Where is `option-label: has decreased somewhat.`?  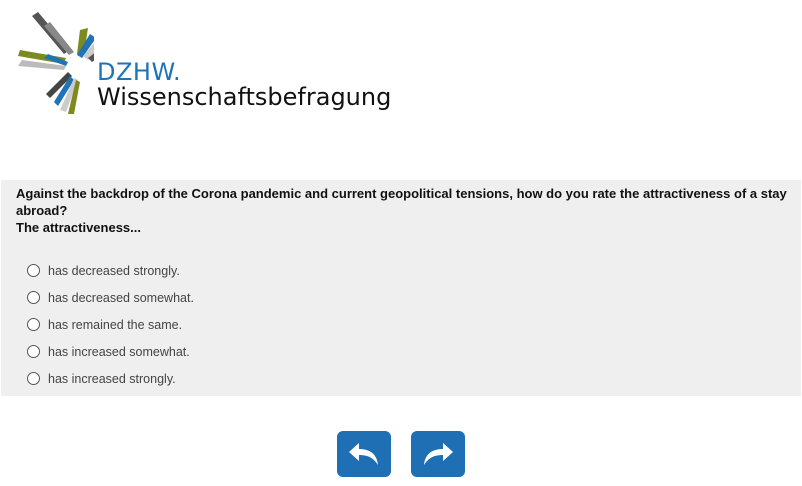 option-label: has decreased somewhat. is located at coordinates (121, 298).